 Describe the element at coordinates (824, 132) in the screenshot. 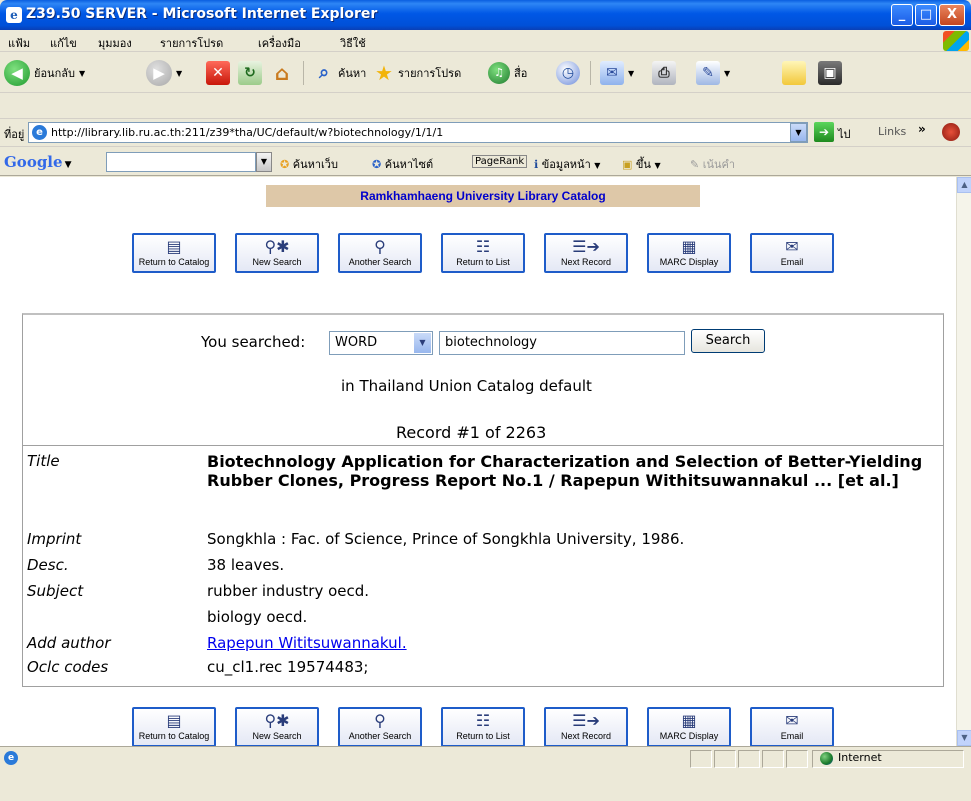

I see `go-arrow-icon: ➔` at that location.